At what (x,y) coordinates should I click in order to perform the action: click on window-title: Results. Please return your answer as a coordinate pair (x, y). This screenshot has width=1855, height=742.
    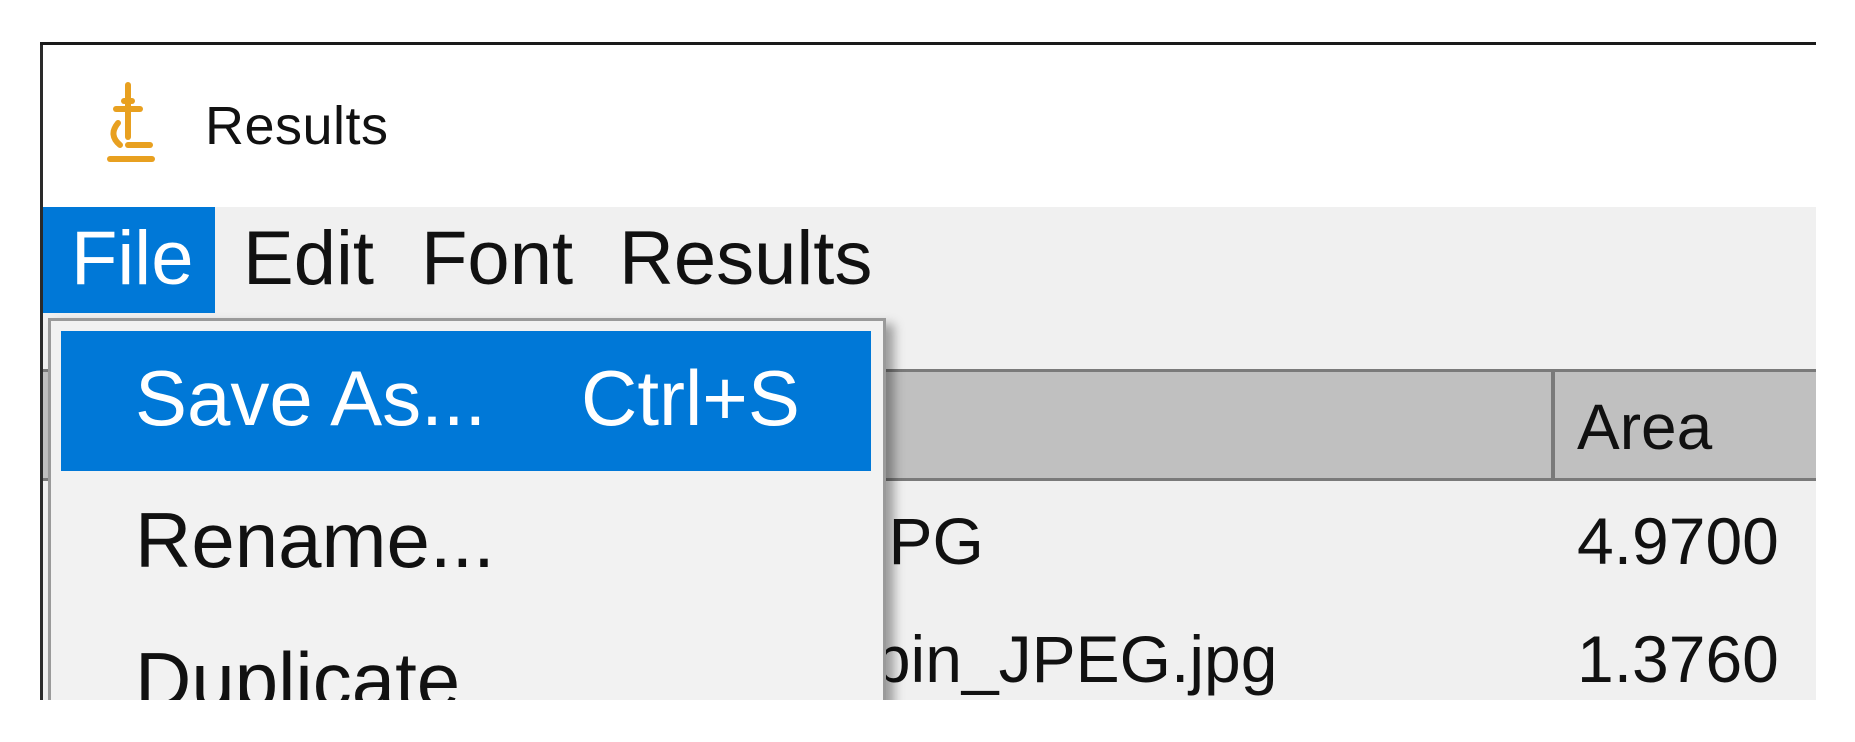
    Looking at the image, I should click on (297, 126).